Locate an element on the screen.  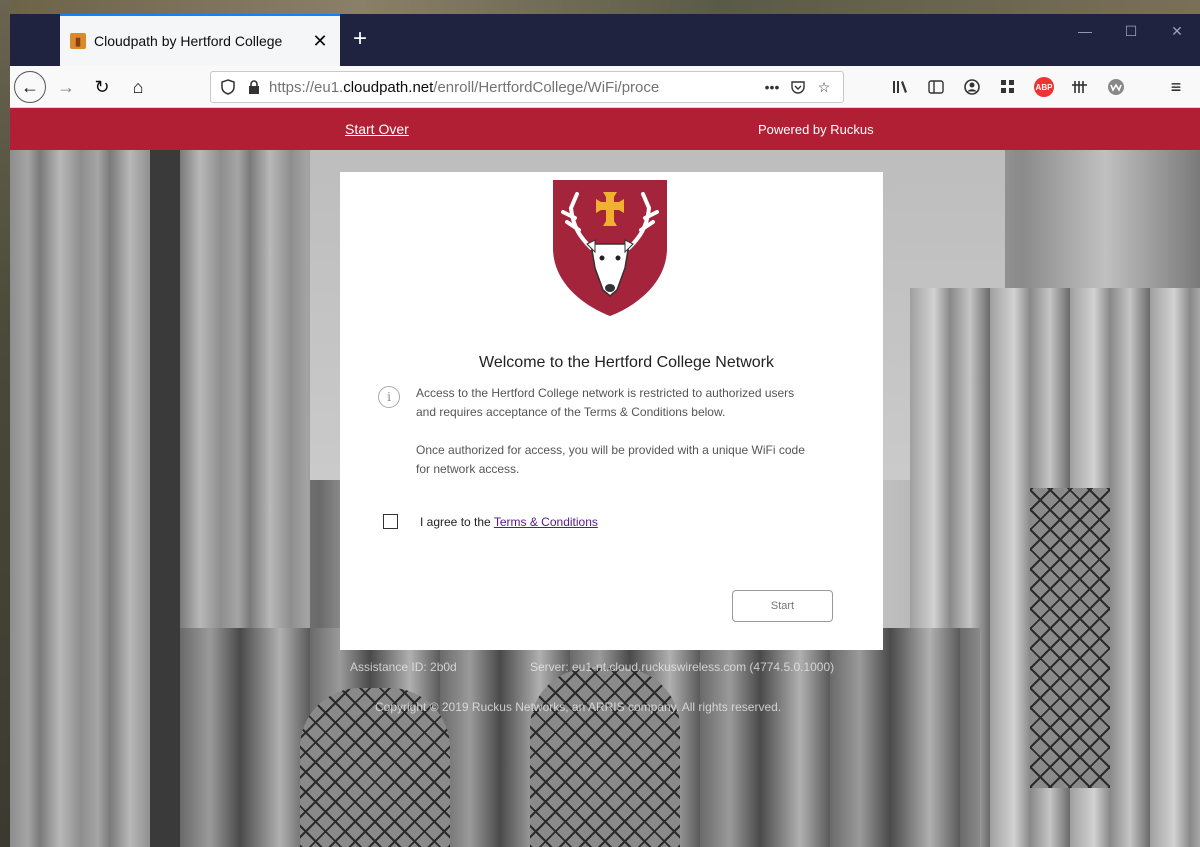
hamburger-menu-icon: ≡ is located at coordinates (1176, 86).